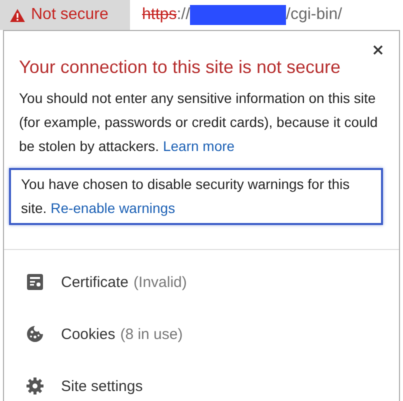  Describe the element at coordinates (35, 334) in the screenshot. I see `cookie-icon` at that location.